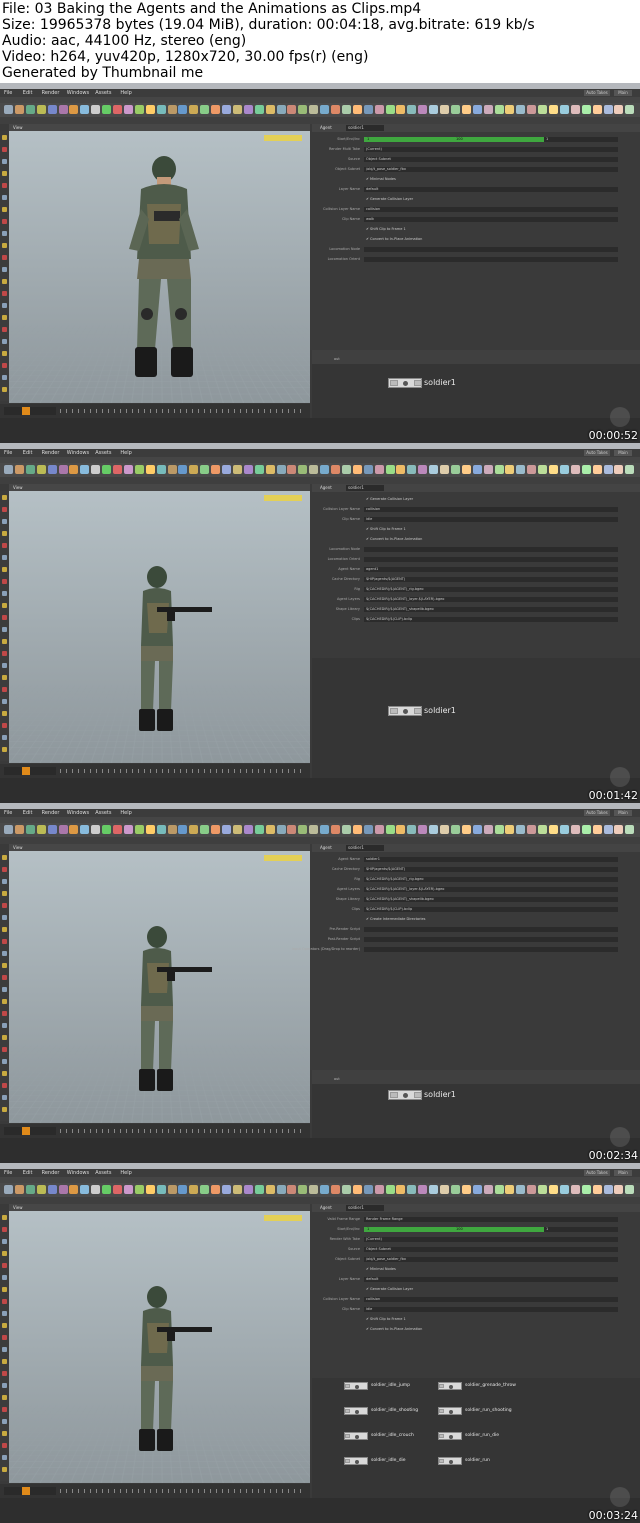 This screenshot has height=1523, width=640. What do you see at coordinates (476, 1111) in the screenshot?
I see `network-view: soldier1` at bounding box center [476, 1111].